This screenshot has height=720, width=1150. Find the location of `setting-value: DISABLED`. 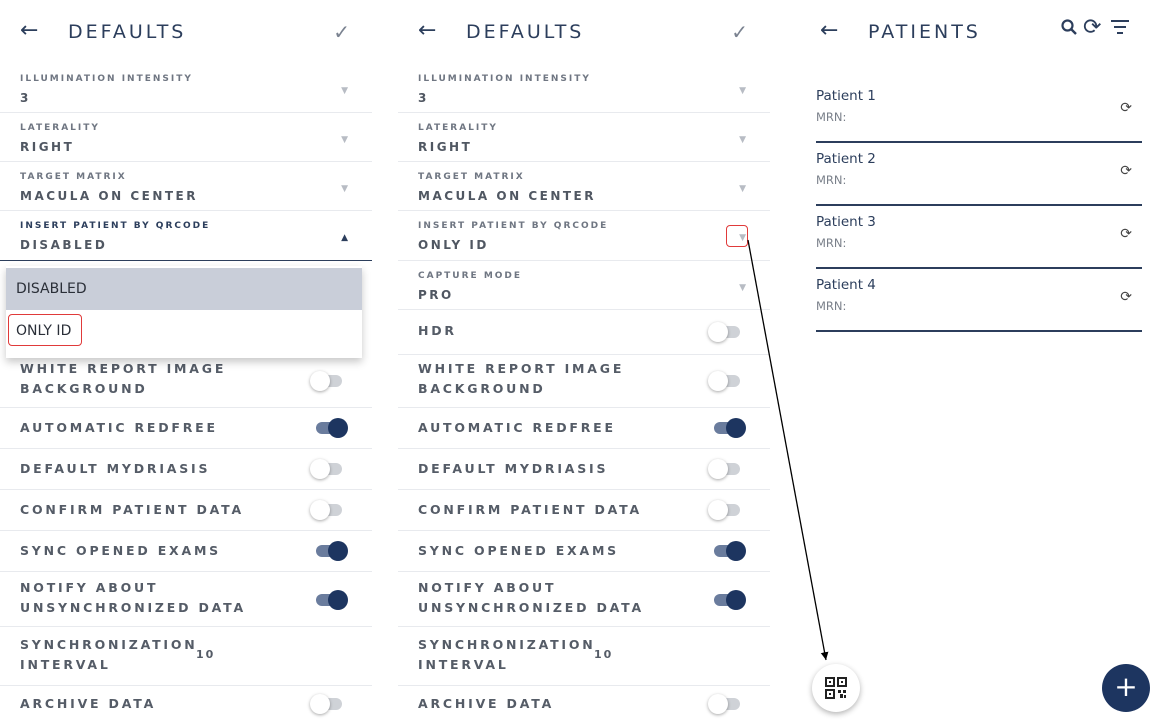

setting-value: DISABLED is located at coordinates (64, 245).